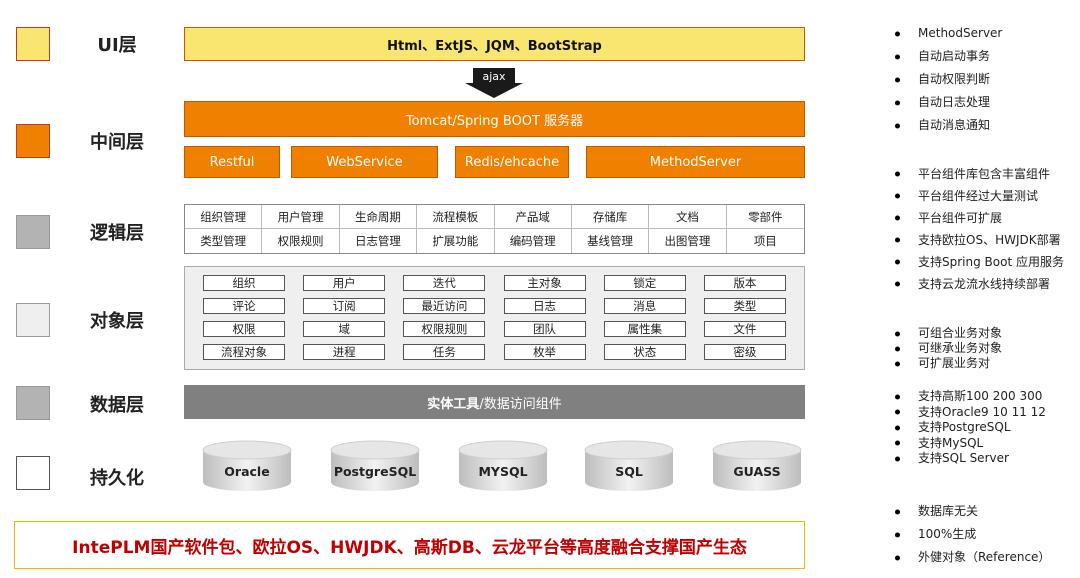 The height and width of the screenshot is (578, 1080). I want to click on object-cell: 属性集, so click(644, 329).